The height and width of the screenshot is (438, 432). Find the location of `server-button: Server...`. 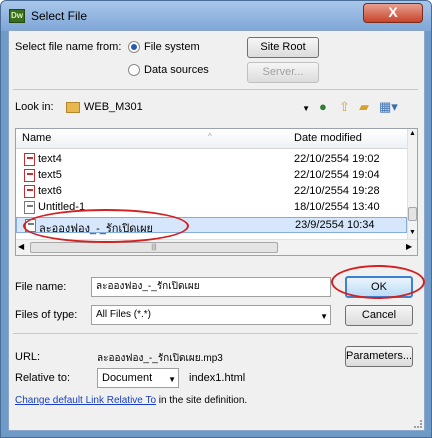

server-button: Server... is located at coordinates (283, 72).